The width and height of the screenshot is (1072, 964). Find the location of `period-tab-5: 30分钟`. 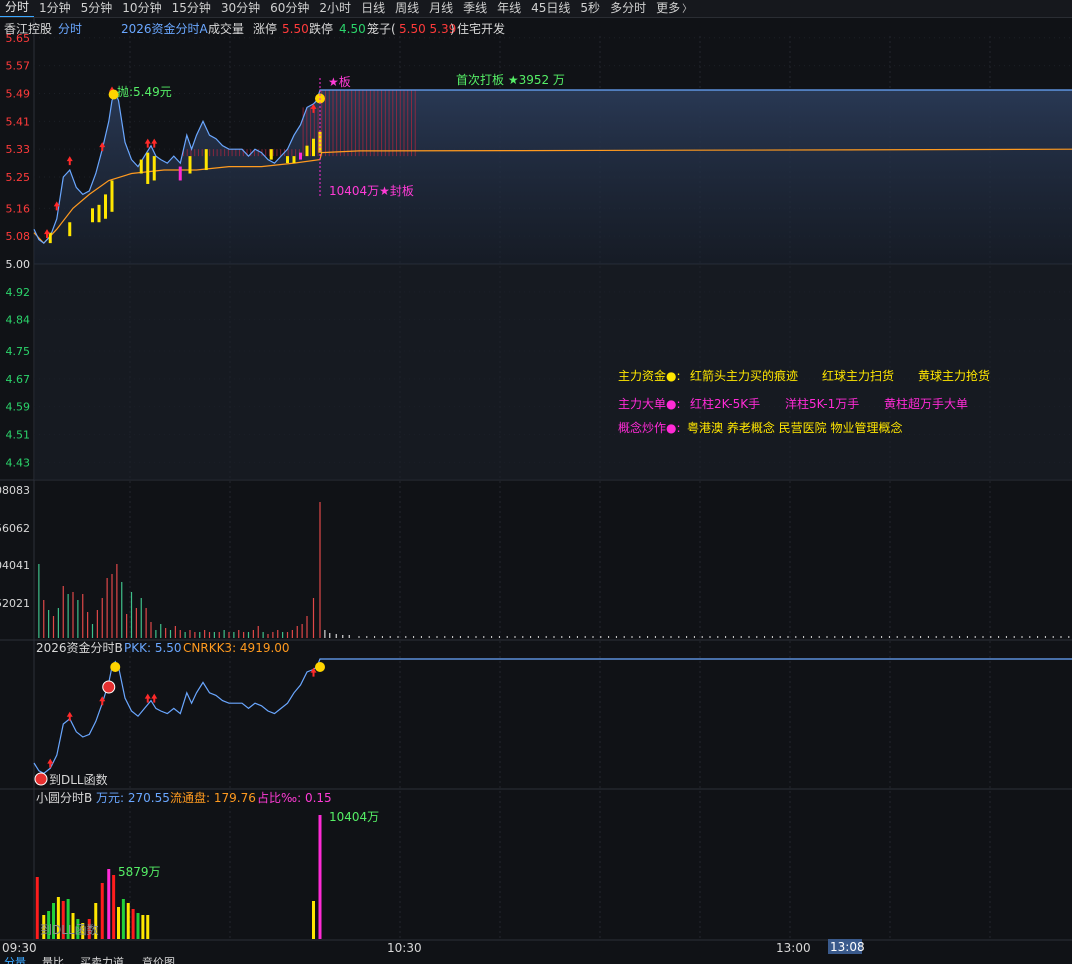

period-tab-5: 30分钟 is located at coordinates (240, 8).